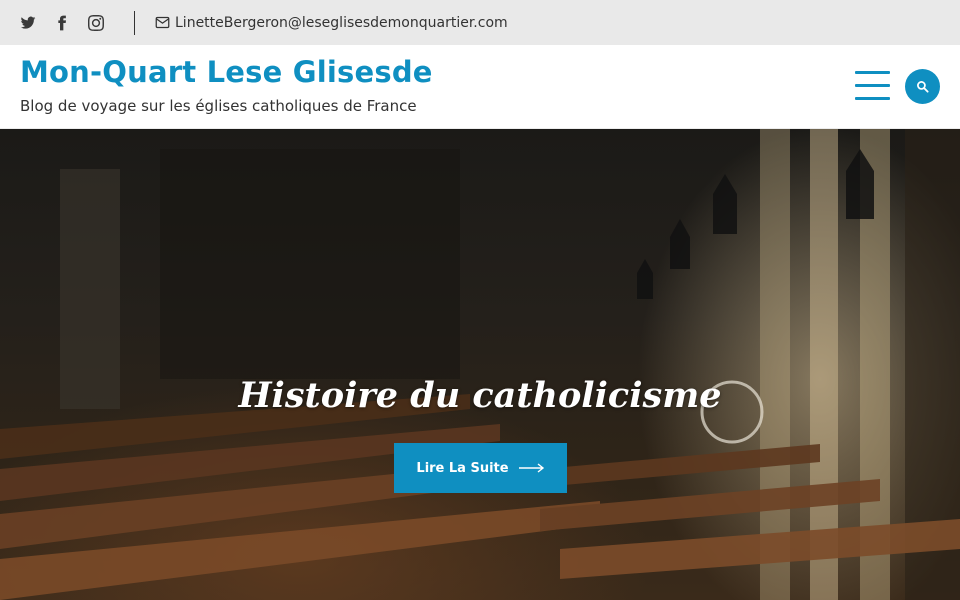 This screenshot has height=600, width=960. What do you see at coordinates (134, 22) in the screenshot?
I see `topbar-divider` at bounding box center [134, 22].